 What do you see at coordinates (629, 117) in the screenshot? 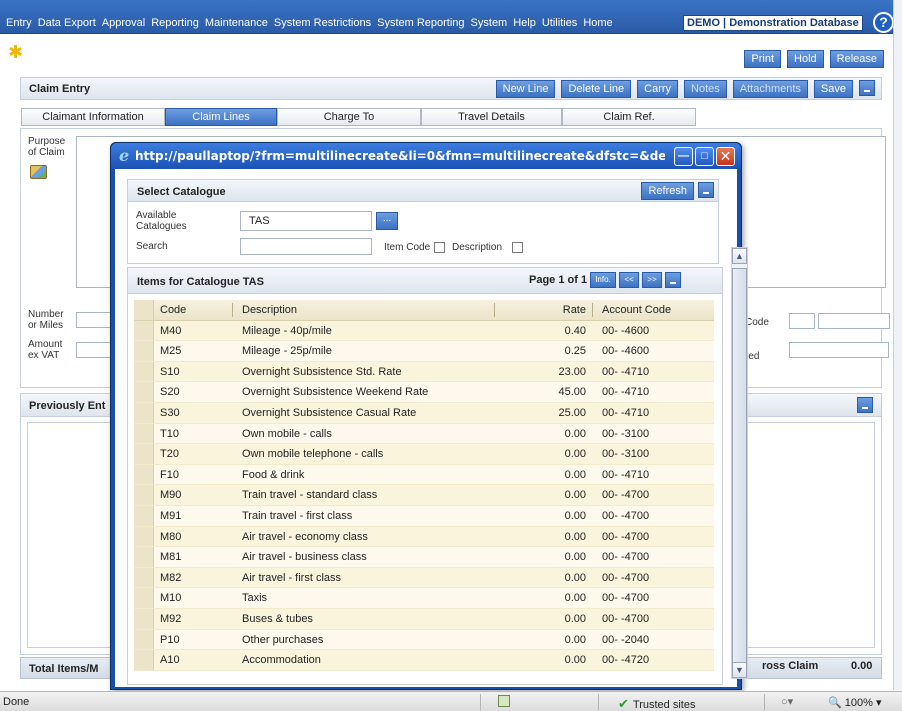
I see `tab-claim-ref: Claim Ref.` at bounding box center [629, 117].